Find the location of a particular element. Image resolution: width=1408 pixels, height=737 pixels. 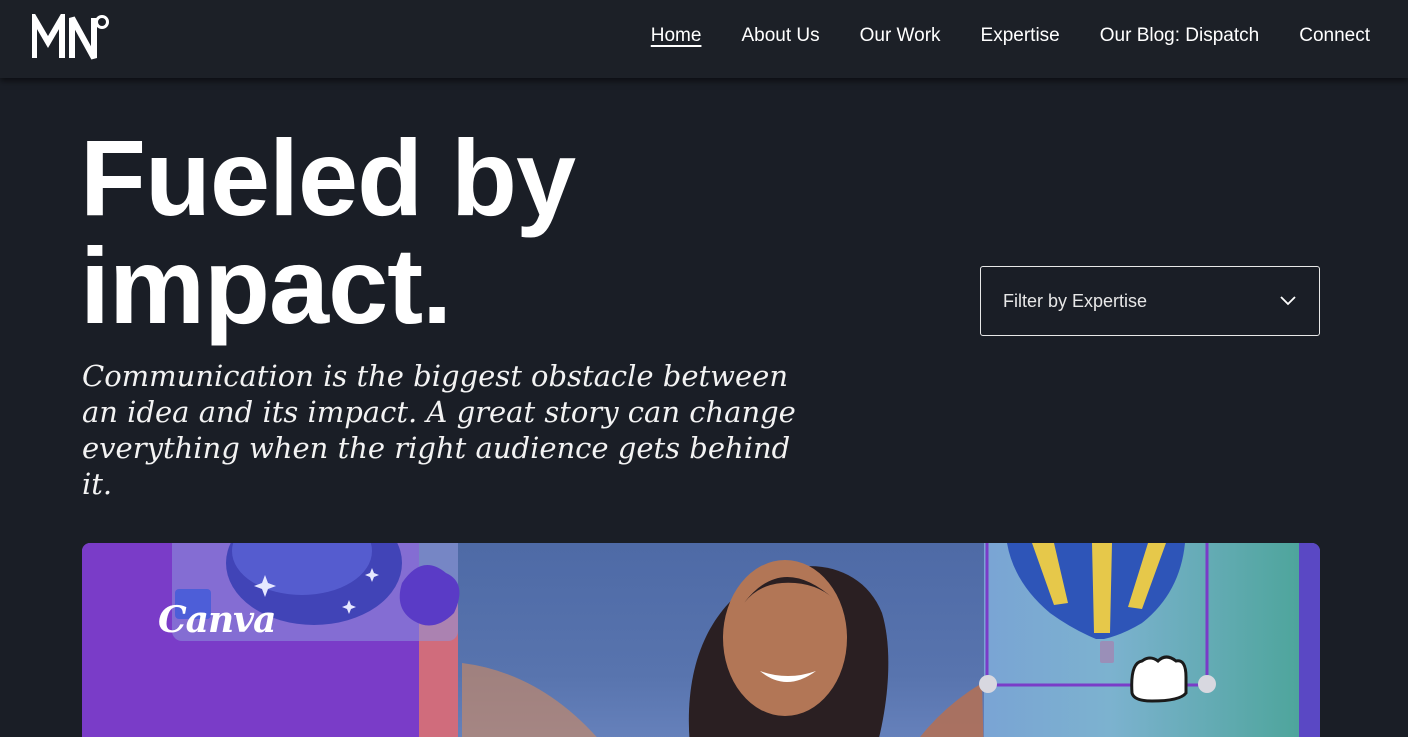

hero-headline: Fueled by impact. is located at coordinates (430, 232).